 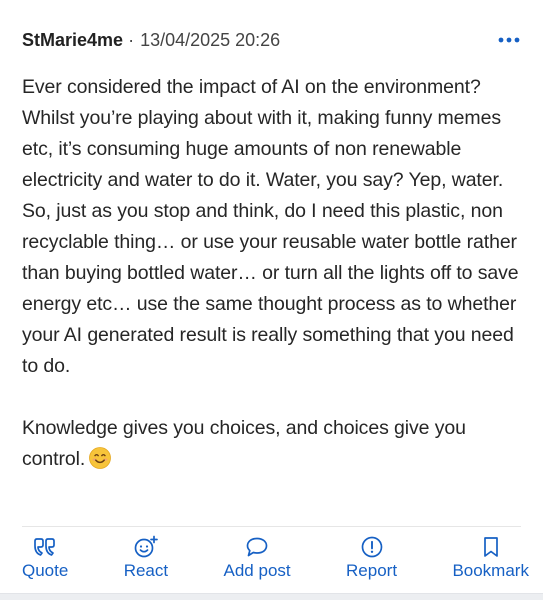 What do you see at coordinates (210, 39) in the screenshot?
I see `post-timestamp: 13/04/2025 20:26` at bounding box center [210, 39].